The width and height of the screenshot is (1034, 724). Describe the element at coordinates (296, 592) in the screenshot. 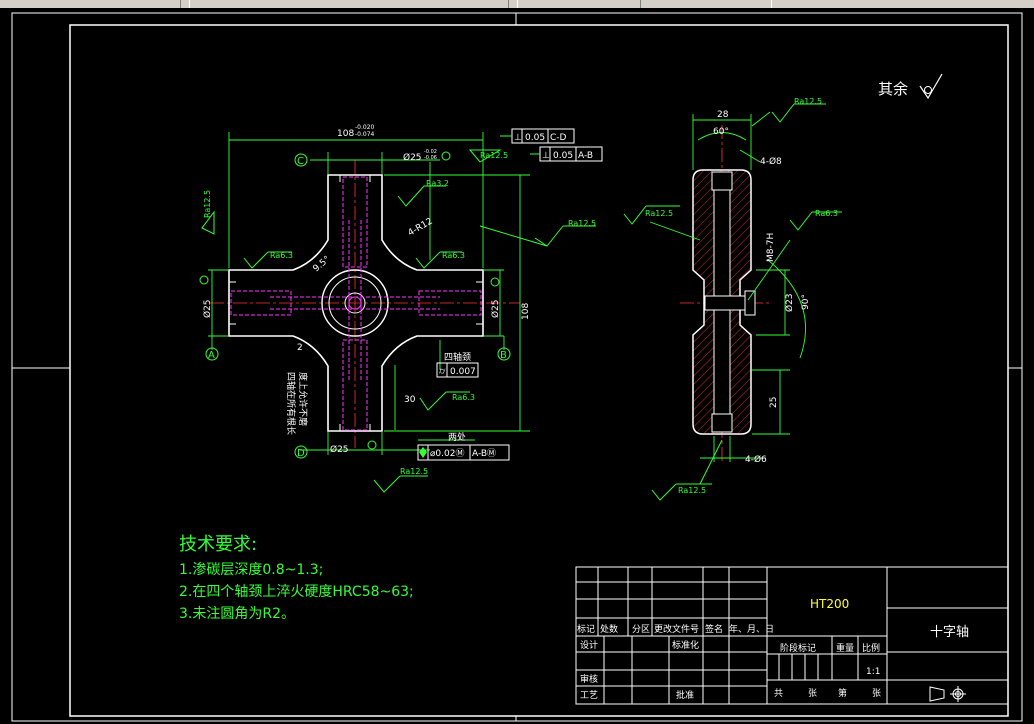

I see `tech-req-item-2: 2.在四个轴颈上淬火硬度HRC58~63;` at that location.